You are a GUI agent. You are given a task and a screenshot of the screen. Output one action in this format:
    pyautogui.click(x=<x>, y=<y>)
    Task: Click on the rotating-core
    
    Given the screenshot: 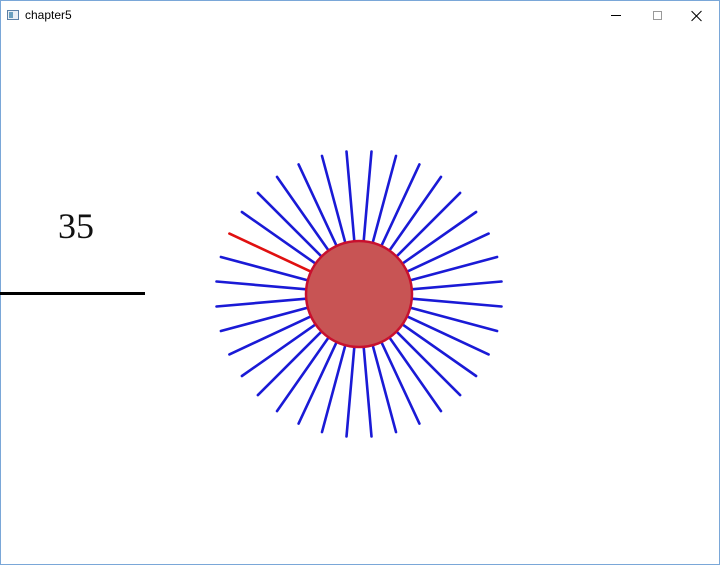 What is the action you would take?
    pyautogui.click(x=359, y=294)
    